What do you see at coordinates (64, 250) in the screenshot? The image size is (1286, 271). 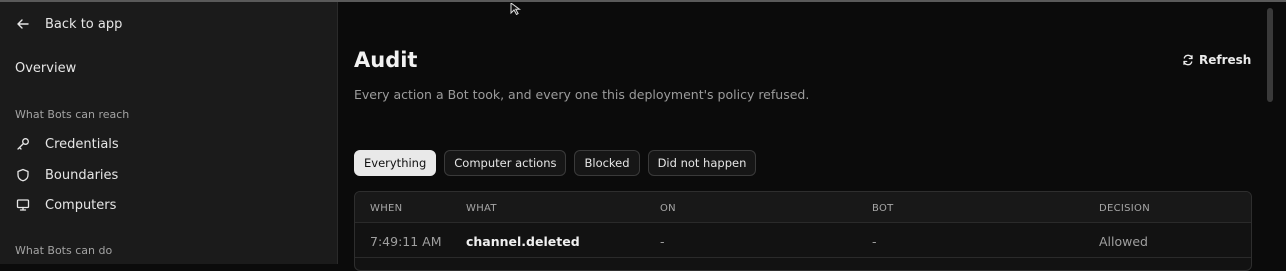 I see `section-label-do: What Bots can do` at bounding box center [64, 250].